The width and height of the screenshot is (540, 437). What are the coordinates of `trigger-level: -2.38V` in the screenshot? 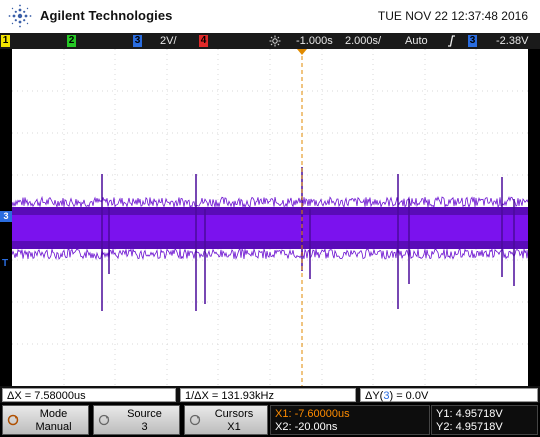 It's located at (512, 41).